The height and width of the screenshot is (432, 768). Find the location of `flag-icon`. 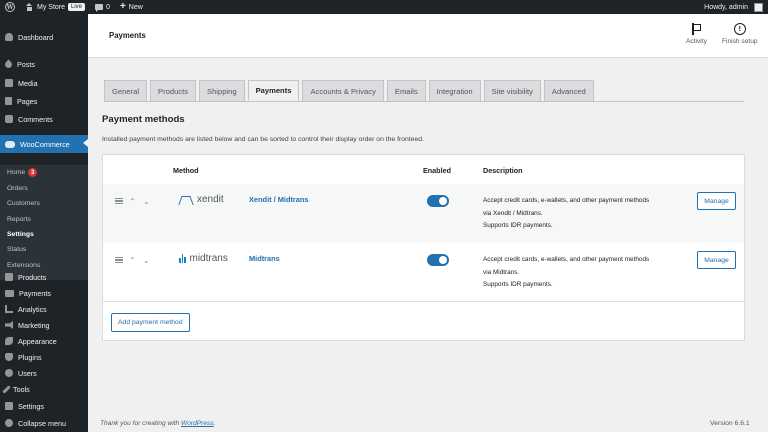

flag-icon is located at coordinates (696, 29).